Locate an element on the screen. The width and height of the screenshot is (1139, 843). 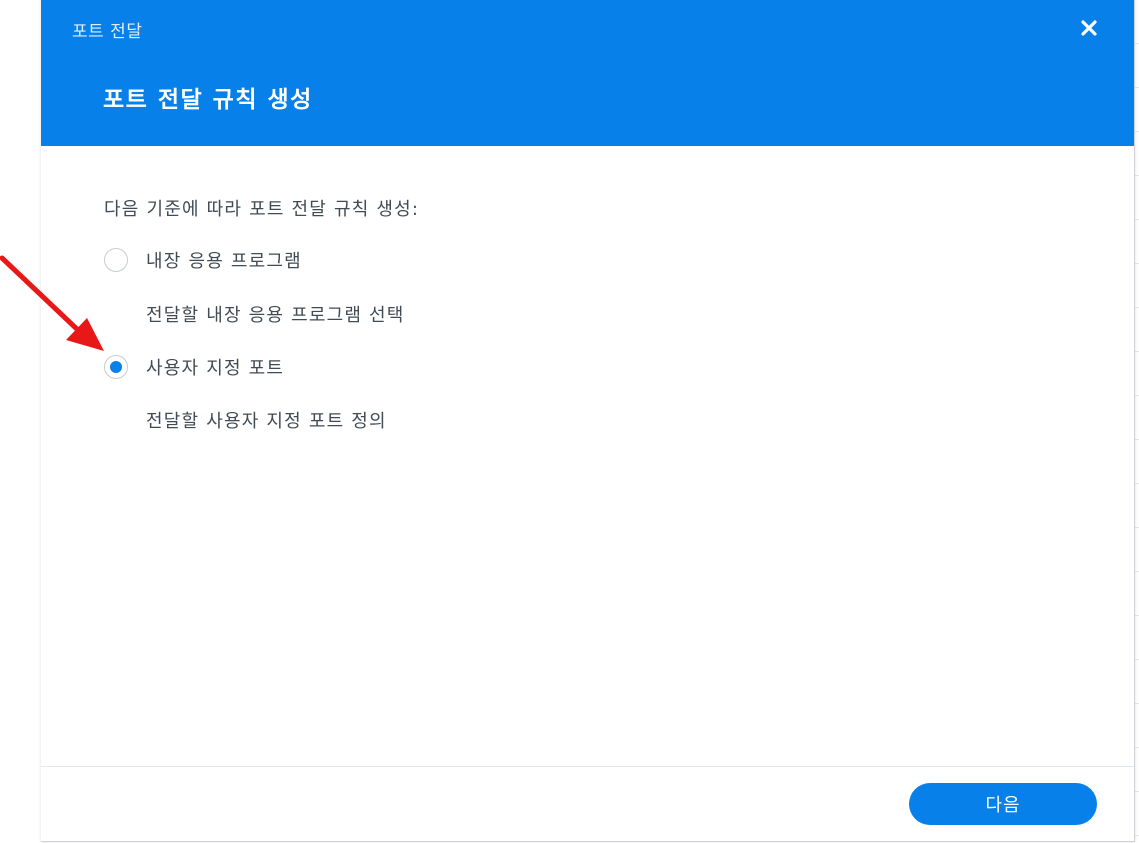
close-button is located at coordinates (1089, 28).